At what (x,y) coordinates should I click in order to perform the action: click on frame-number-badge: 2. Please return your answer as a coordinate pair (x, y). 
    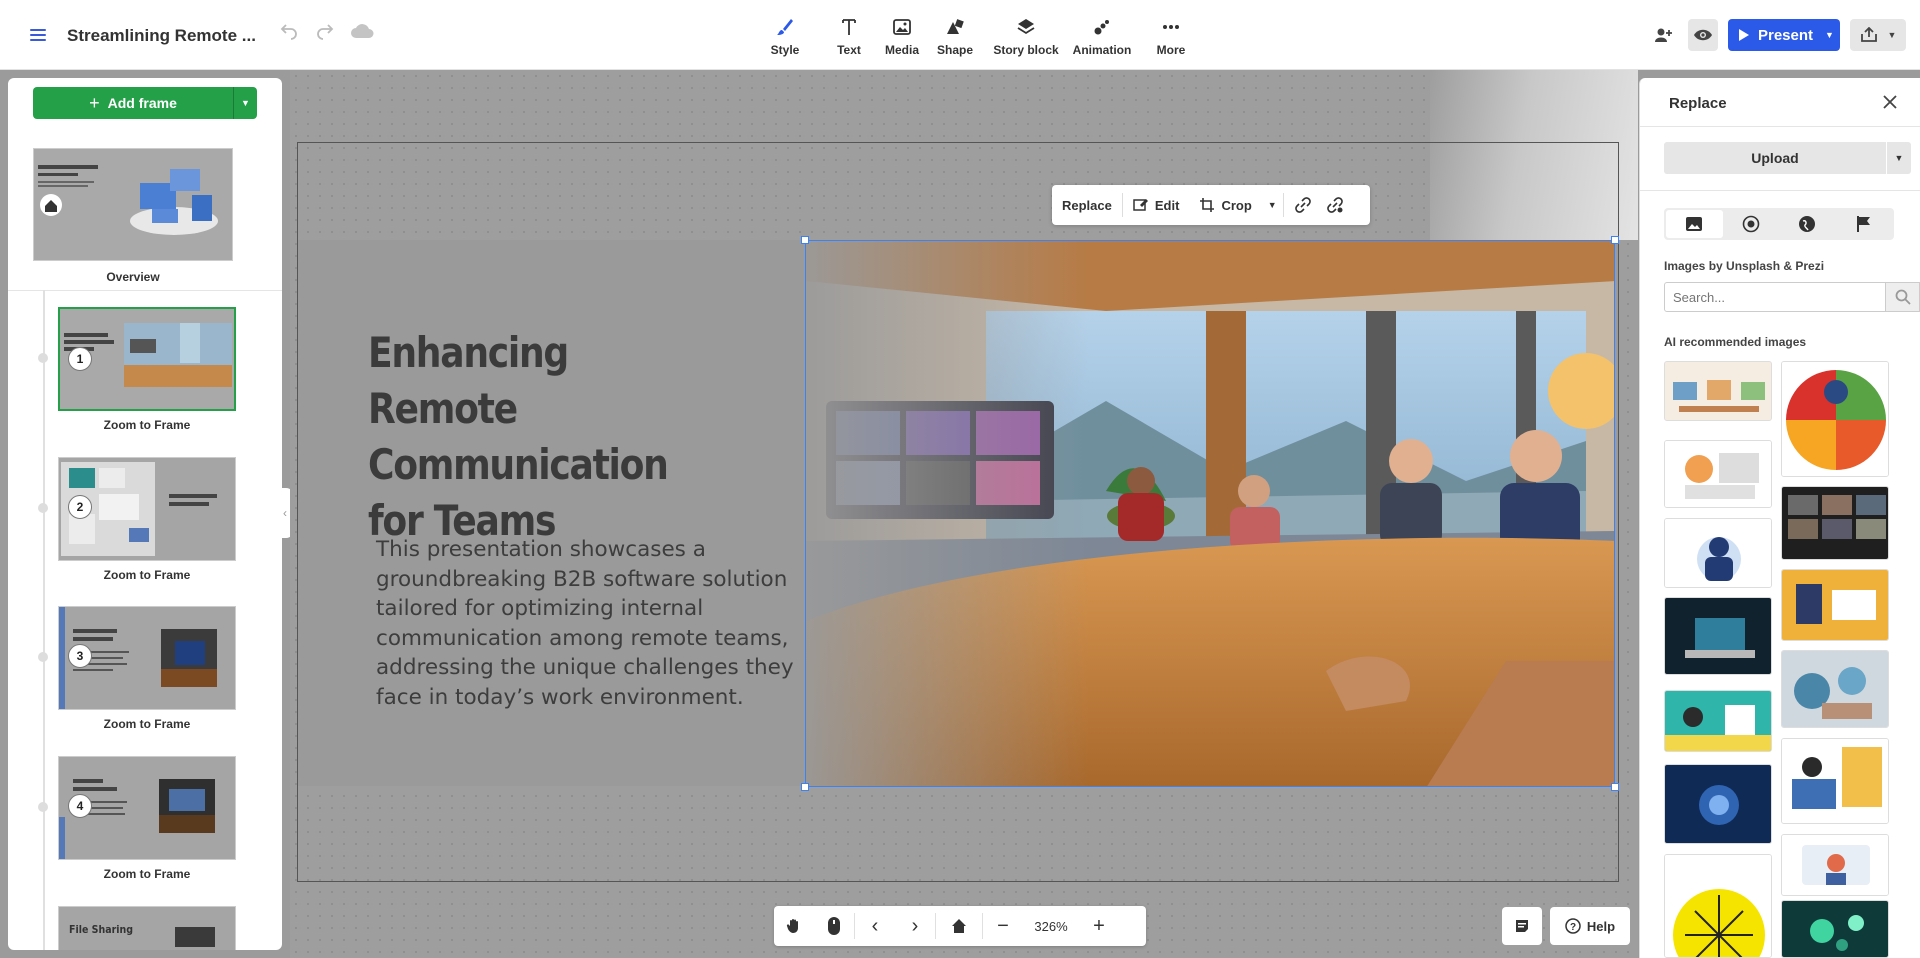
    Looking at the image, I should click on (80, 507).